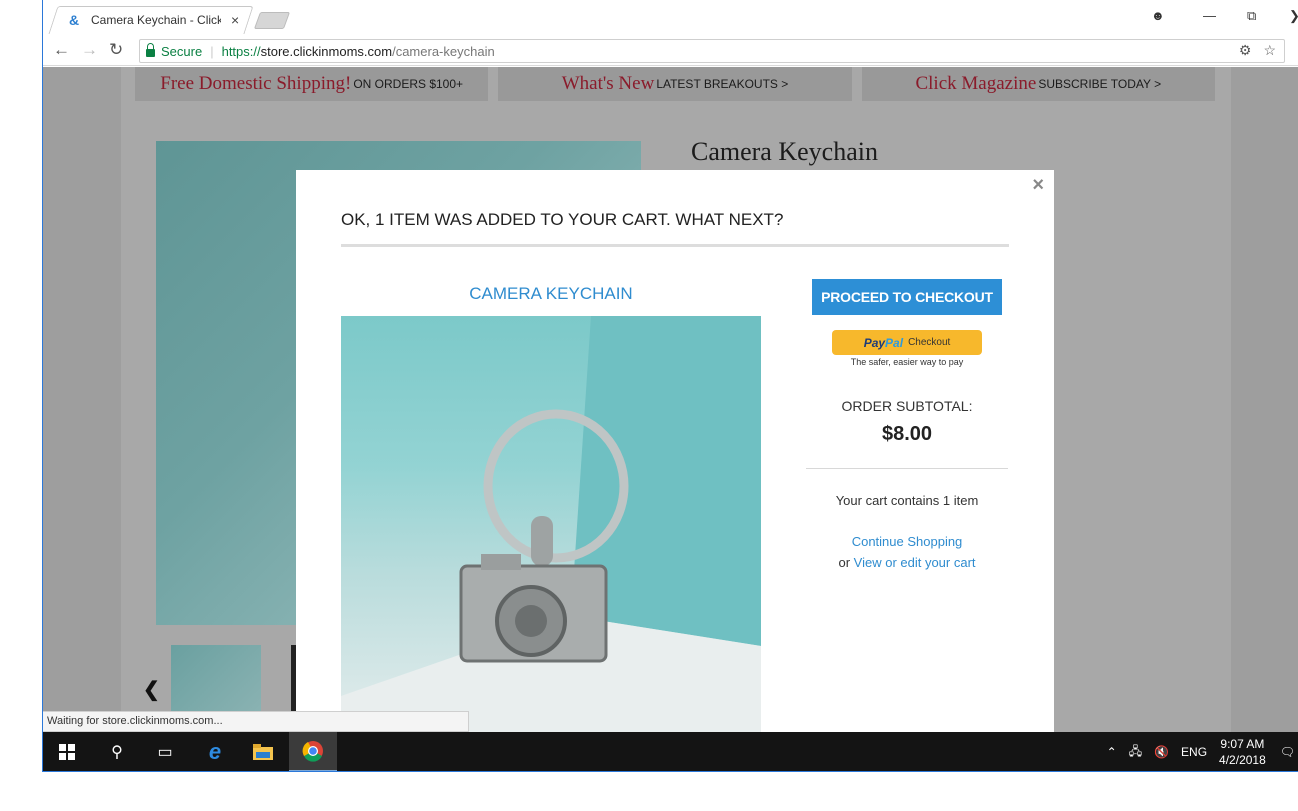 The height and width of the screenshot is (811, 1298). Describe the element at coordinates (1242, 752) in the screenshot. I see `clock: 9:07 AM 4/2/2018` at that location.